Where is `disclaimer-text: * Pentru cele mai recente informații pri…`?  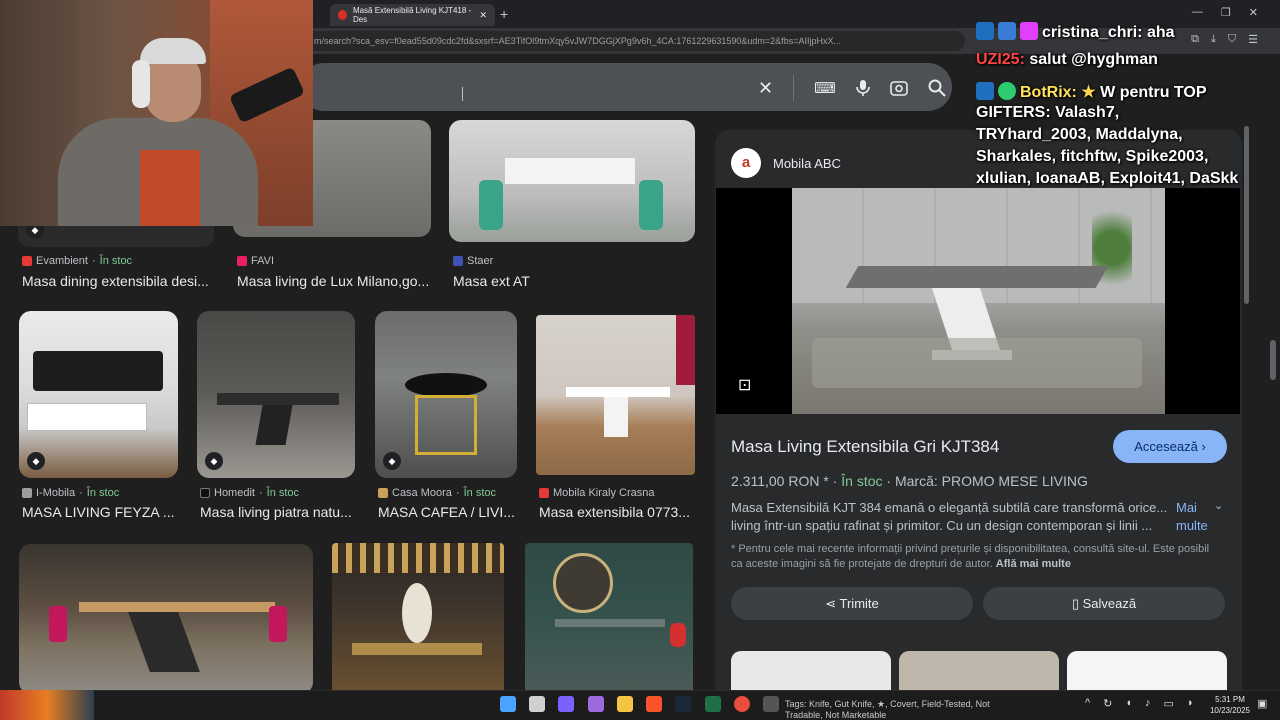
disclaimer-text: * Pentru cele mai recente informații pri… is located at coordinates (970, 556).